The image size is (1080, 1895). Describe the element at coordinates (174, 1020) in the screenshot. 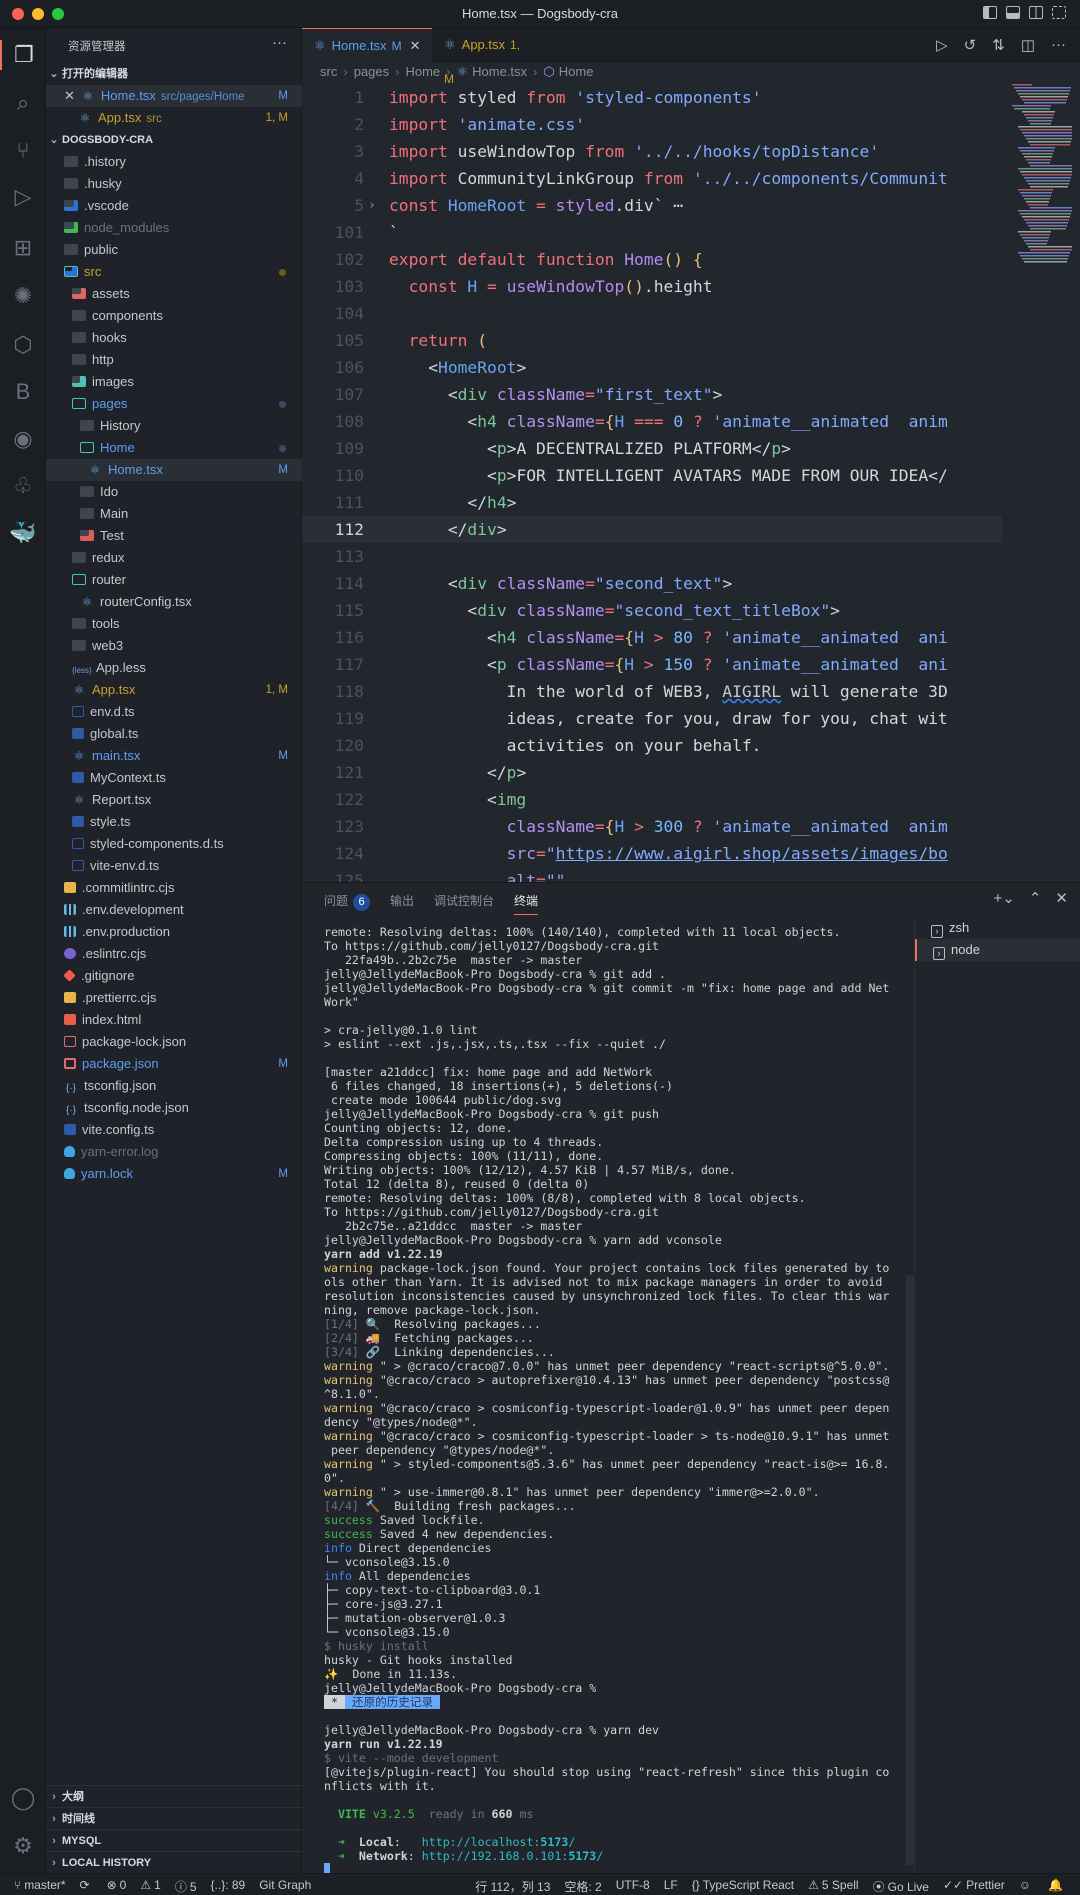

I see `file-tree-item: index.html` at that location.